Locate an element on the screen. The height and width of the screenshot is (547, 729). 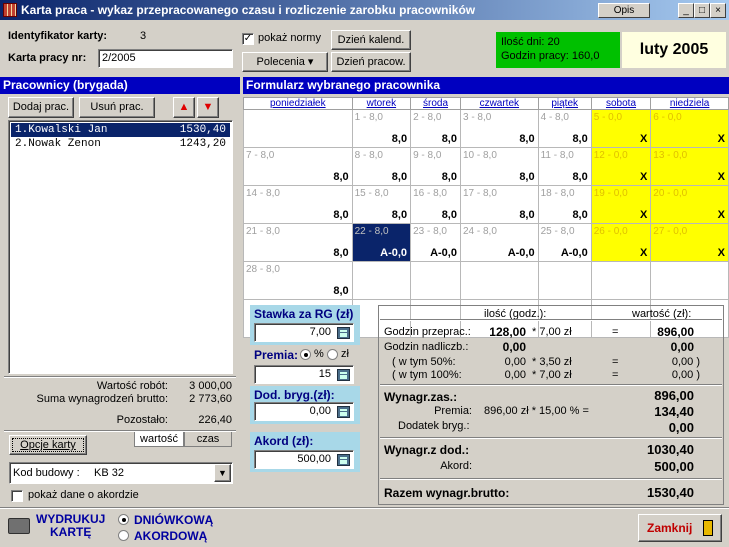
calendar-cell: 11 - 8,0 8,0 is located at coordinates (564, 166).